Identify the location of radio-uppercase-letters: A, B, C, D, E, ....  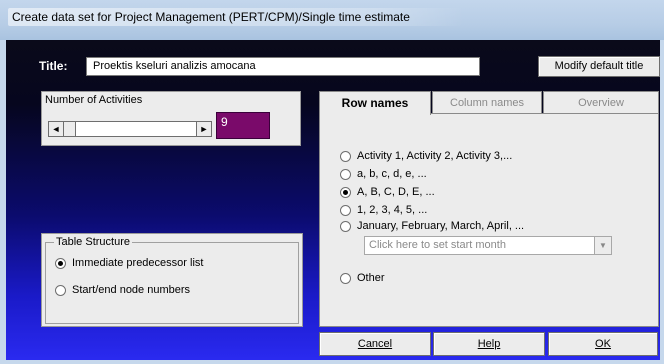
(387, 192).